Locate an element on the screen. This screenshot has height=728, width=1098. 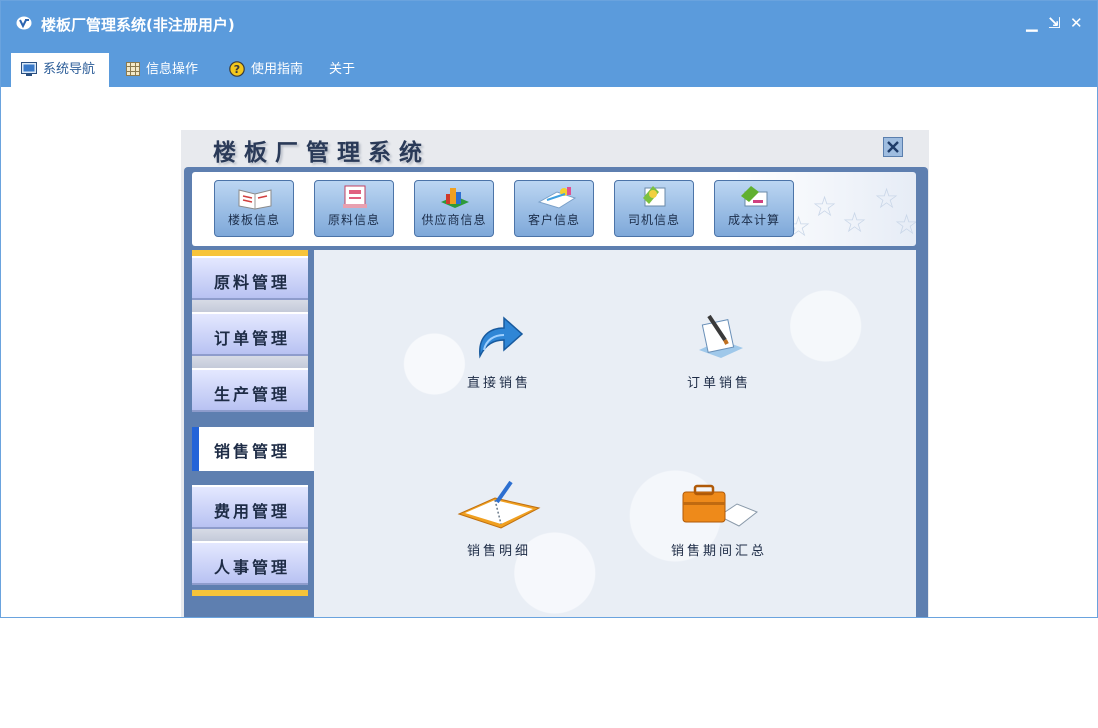
app-logo-icon is located at coordinates (24, 23).